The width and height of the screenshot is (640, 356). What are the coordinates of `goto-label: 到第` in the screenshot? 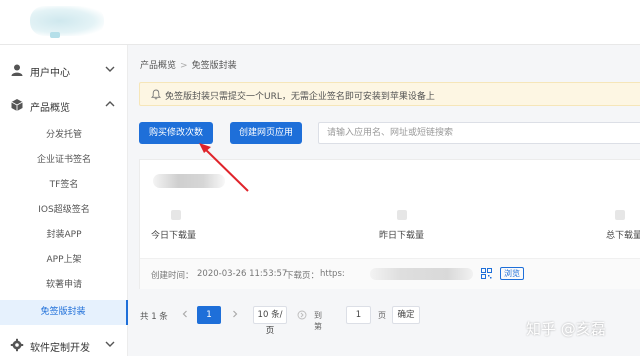 It's located at (318, 321).